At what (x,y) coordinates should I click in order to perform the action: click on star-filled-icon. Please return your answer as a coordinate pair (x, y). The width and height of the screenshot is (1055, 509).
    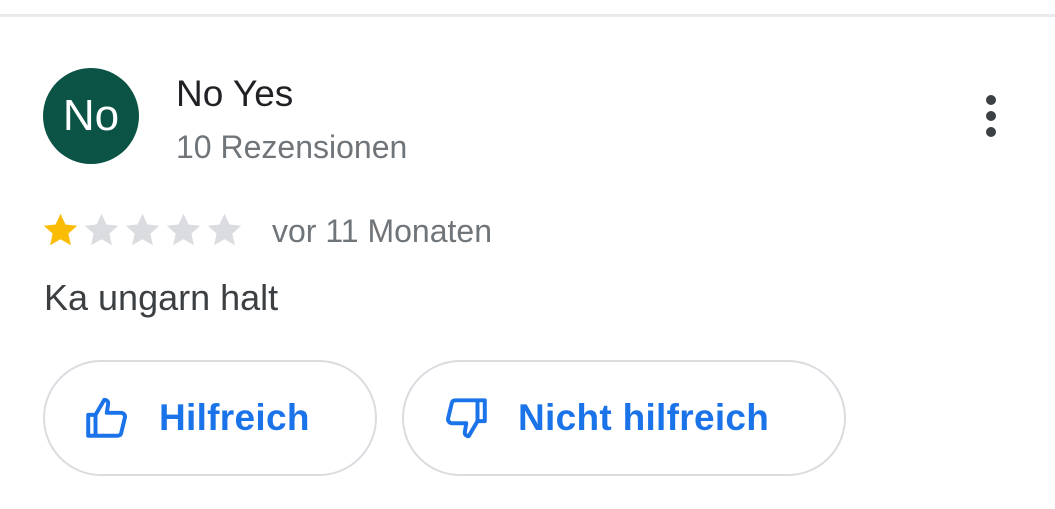
    Looking at the image, I should click on (60, 229).